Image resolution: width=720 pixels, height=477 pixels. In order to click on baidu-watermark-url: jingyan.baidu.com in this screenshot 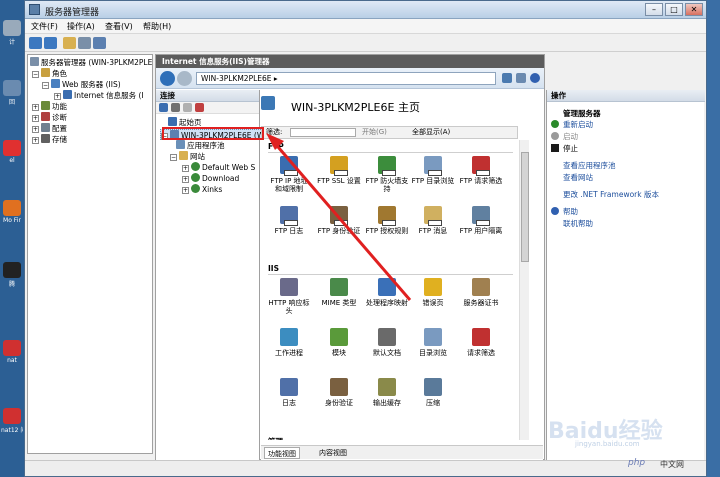, I will do `click(607, 444)`.